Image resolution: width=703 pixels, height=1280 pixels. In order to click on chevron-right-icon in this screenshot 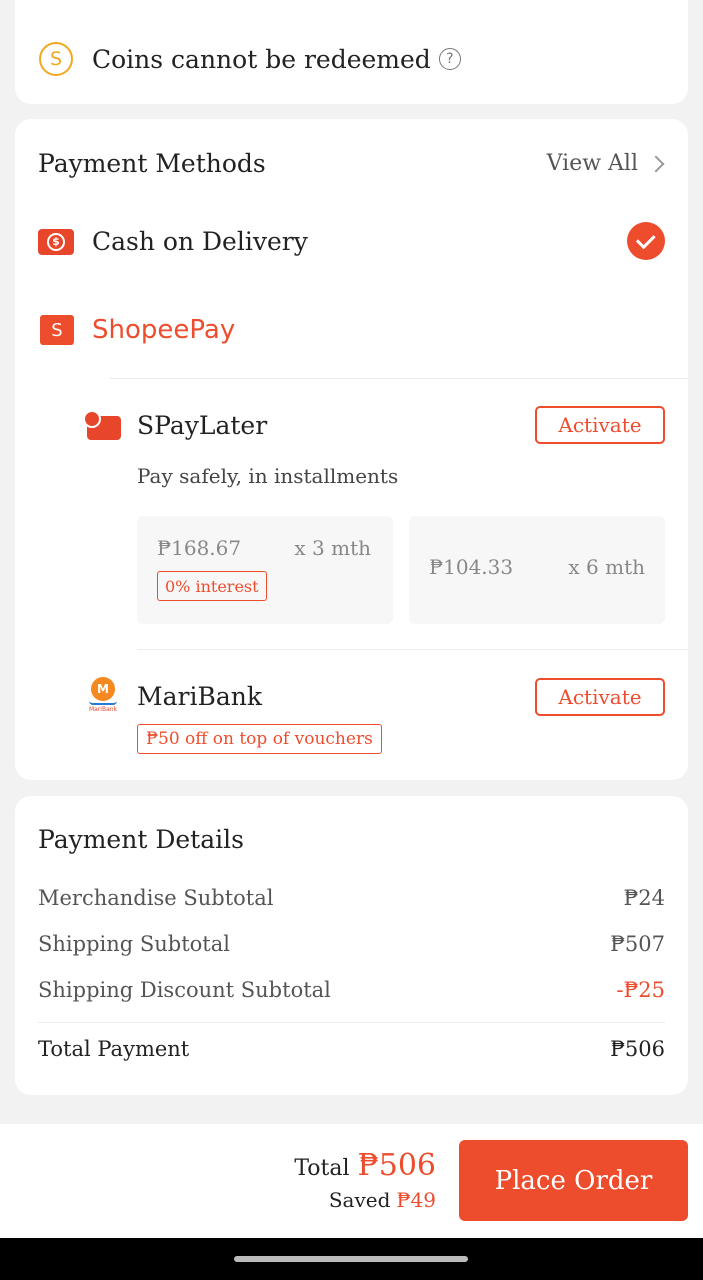, I will do `click(656, 163)`.